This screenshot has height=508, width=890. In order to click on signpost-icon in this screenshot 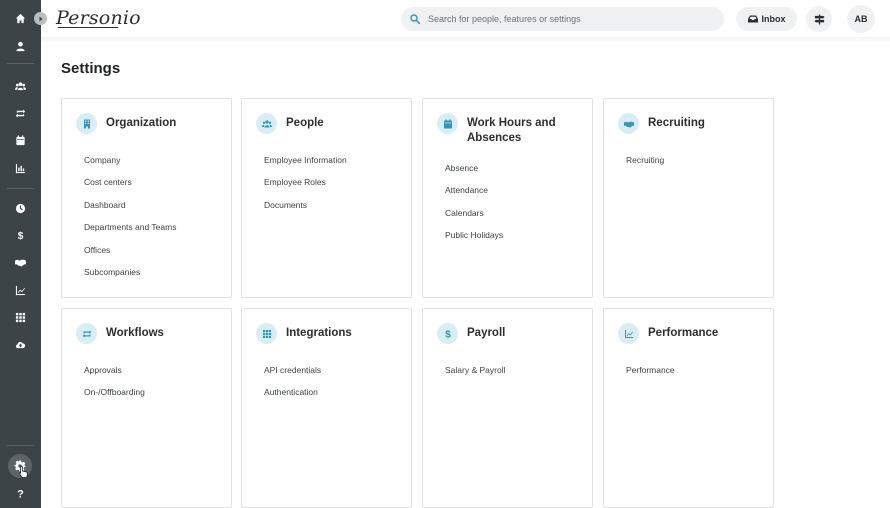, I will do `click(819, 19)`.